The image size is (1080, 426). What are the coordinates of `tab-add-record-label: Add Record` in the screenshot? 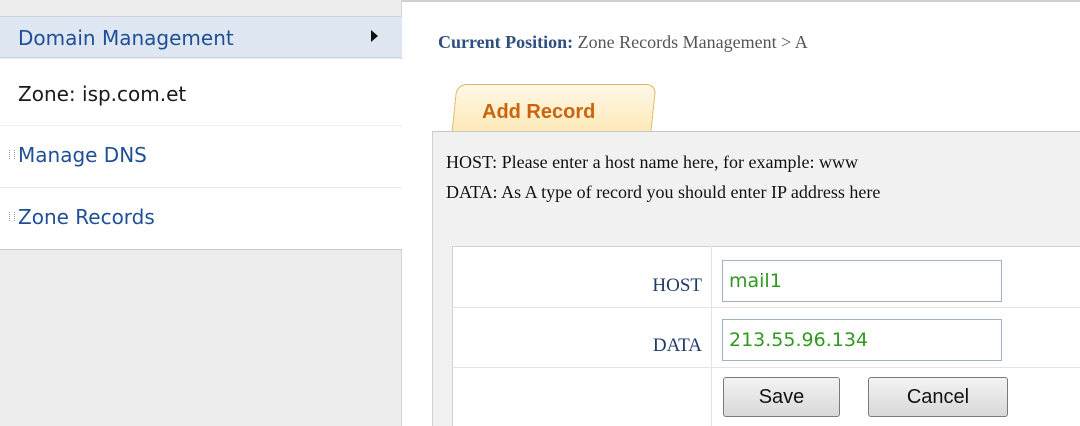 It's located at (538, 112).